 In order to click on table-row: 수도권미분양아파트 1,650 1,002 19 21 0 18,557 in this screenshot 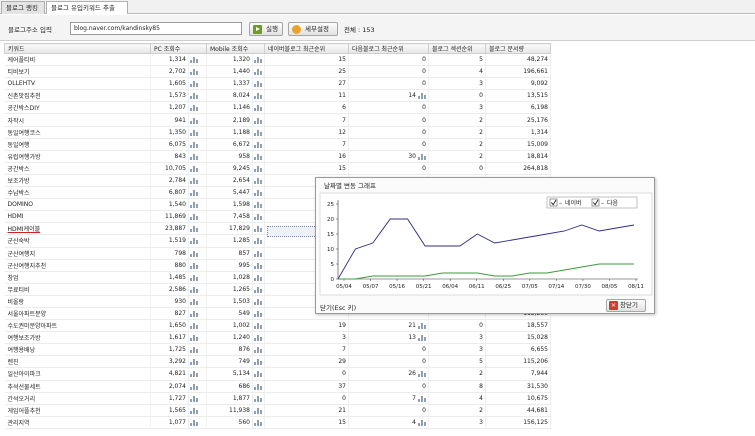, I will do `click(277, 326)`.